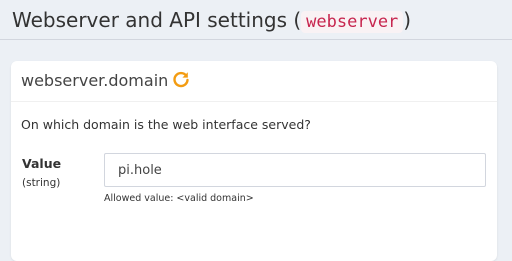  What do you see at coordinates (157, 20) in the screenshot?
I see `page-title-text: Webserver and API settings (` at bounding box center [157, 20].